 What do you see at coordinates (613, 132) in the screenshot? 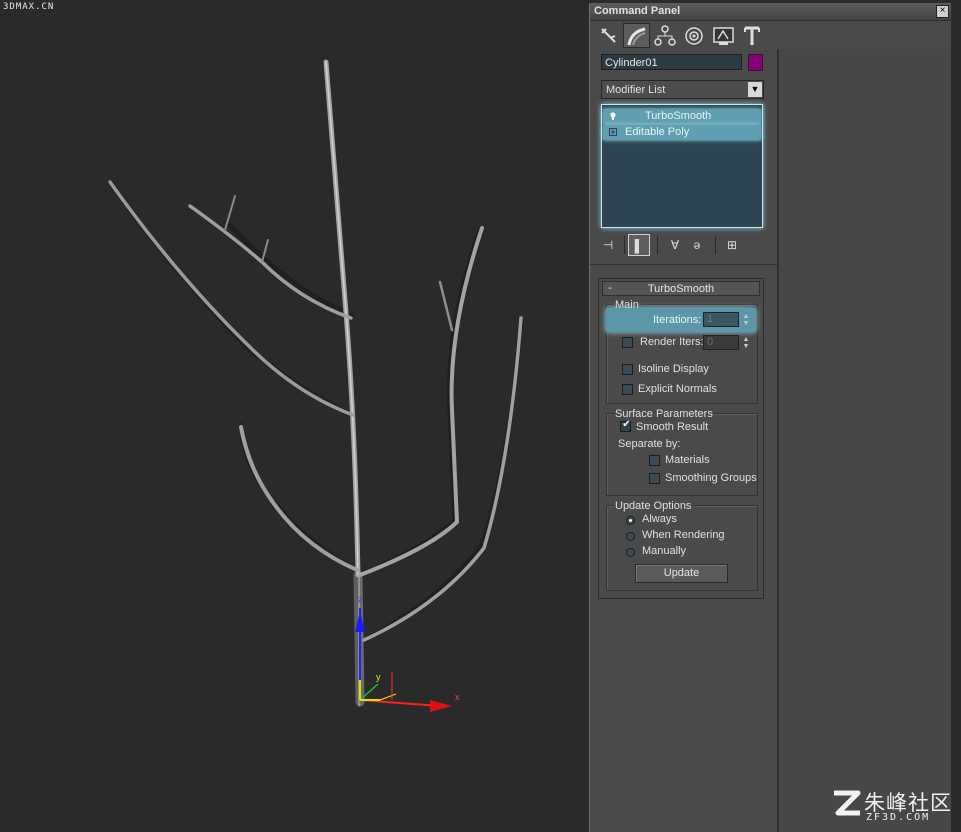
I see `expand-plus-icon` at bounding box center [613, 132].